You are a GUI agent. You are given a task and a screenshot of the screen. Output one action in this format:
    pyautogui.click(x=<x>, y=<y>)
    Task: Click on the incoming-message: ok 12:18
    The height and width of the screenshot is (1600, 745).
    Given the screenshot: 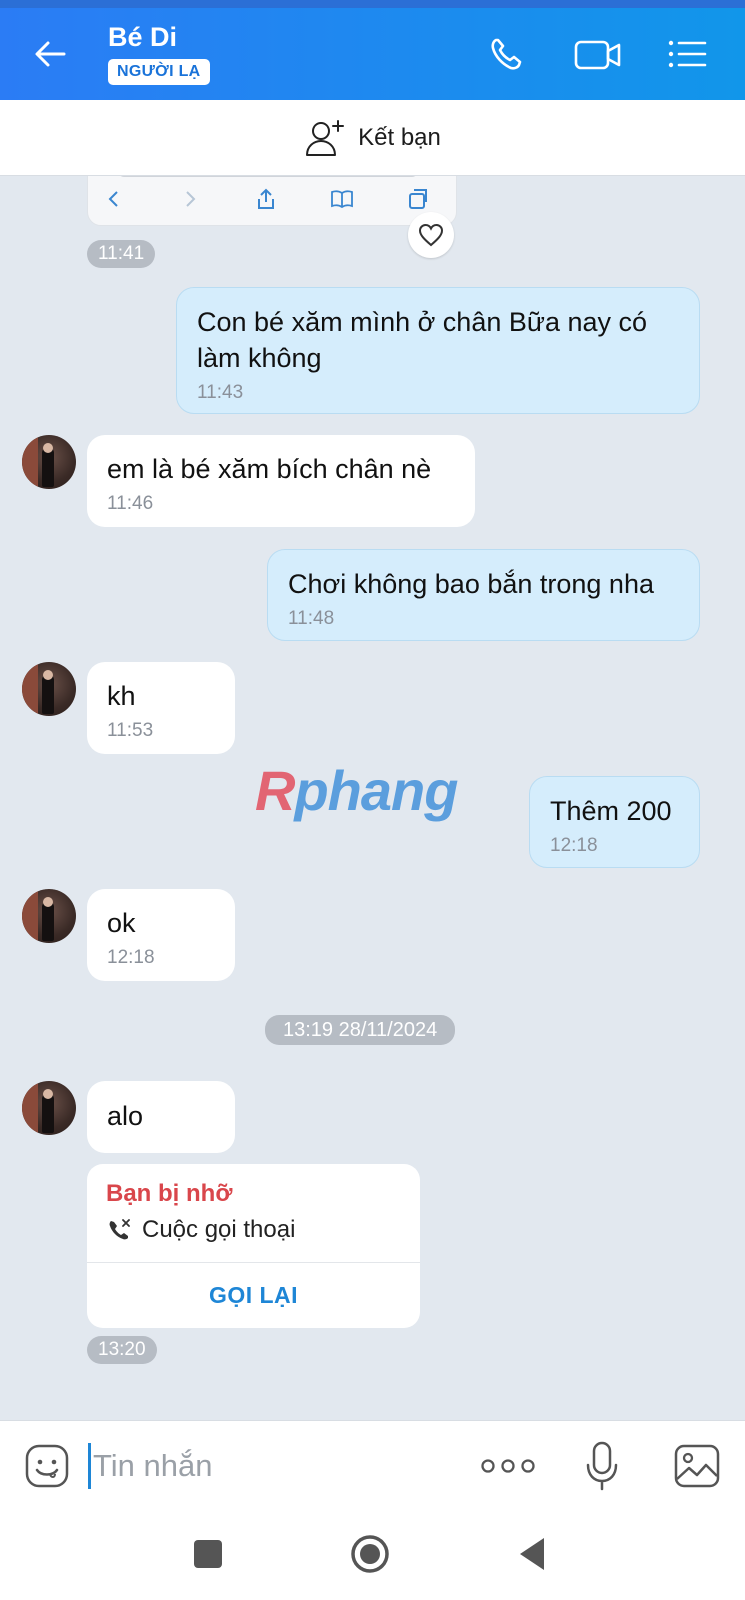 What is the action you would take?
    pyautogui.click(x=161, y=935)
    